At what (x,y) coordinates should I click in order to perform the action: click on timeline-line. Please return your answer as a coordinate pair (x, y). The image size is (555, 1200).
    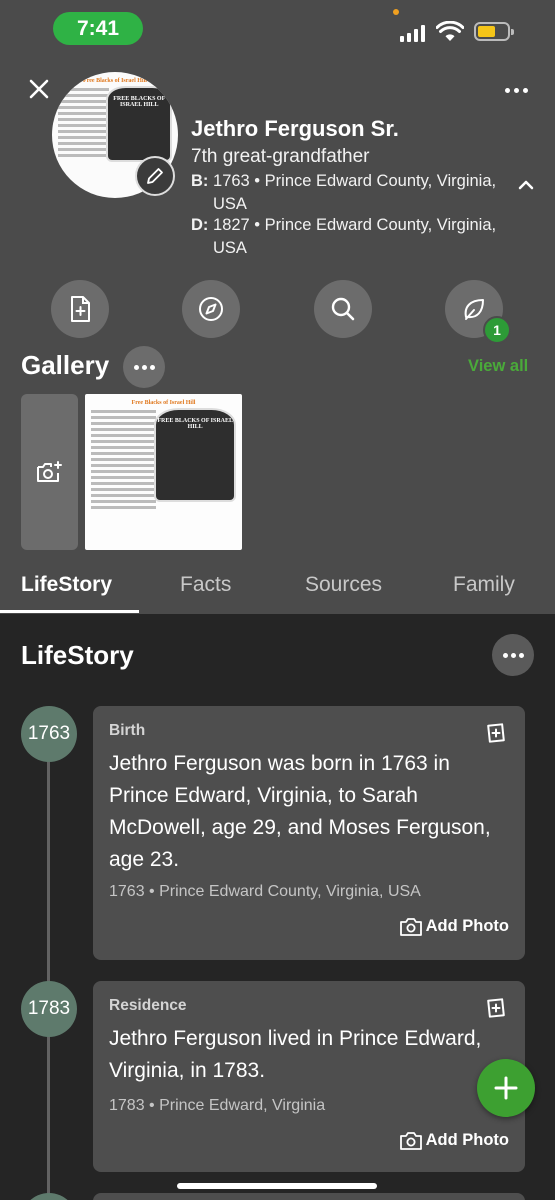
    Looking at the image, I should click on (48, 967).